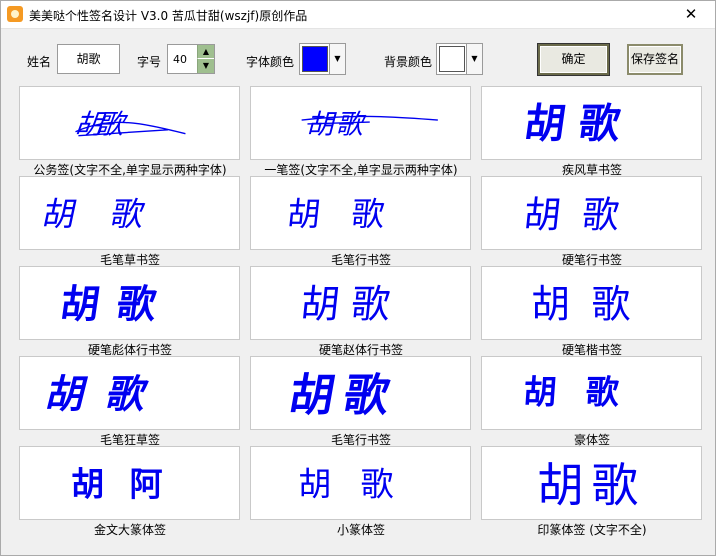 Image resolution: width=716 pixels, height=556 pixels. Describe the element at coordinates (452, 59) in the screenshot. I see `bg-color-swatch` at that location.